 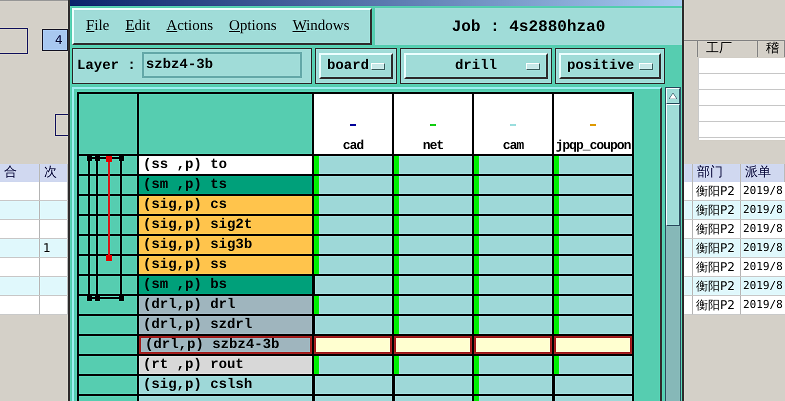 I want to click on layer-name: (sig,p) cslsh, so click(x=225, y=385).